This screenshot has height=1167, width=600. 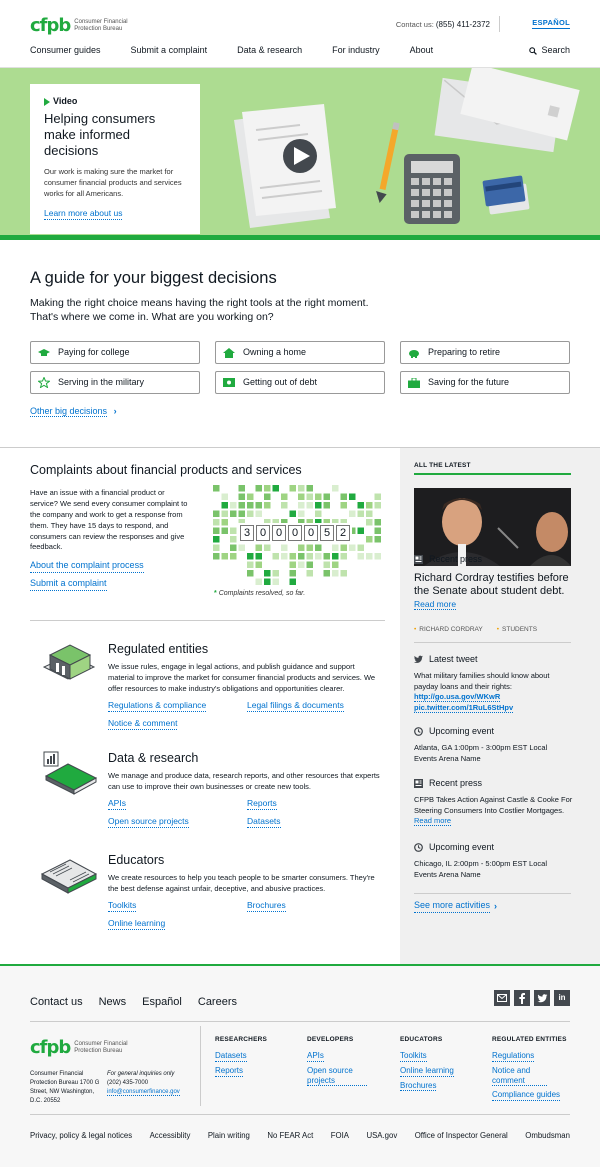 I want to click on footer-toolkits-link: Toolkits, so click(x=413, y=1057).